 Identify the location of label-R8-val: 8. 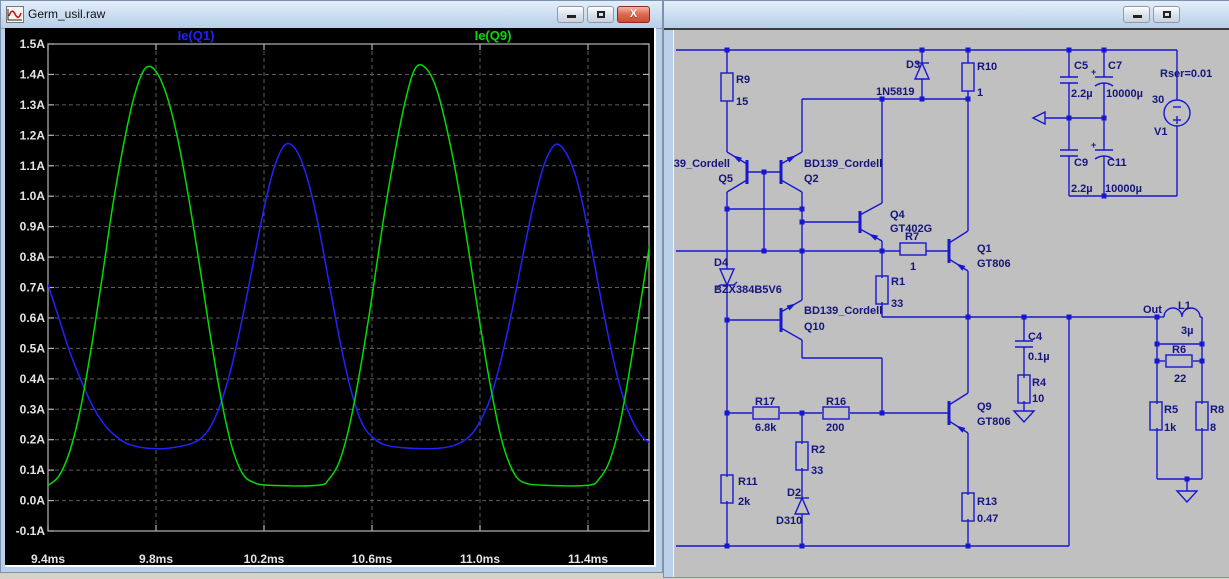
(1213, 428).